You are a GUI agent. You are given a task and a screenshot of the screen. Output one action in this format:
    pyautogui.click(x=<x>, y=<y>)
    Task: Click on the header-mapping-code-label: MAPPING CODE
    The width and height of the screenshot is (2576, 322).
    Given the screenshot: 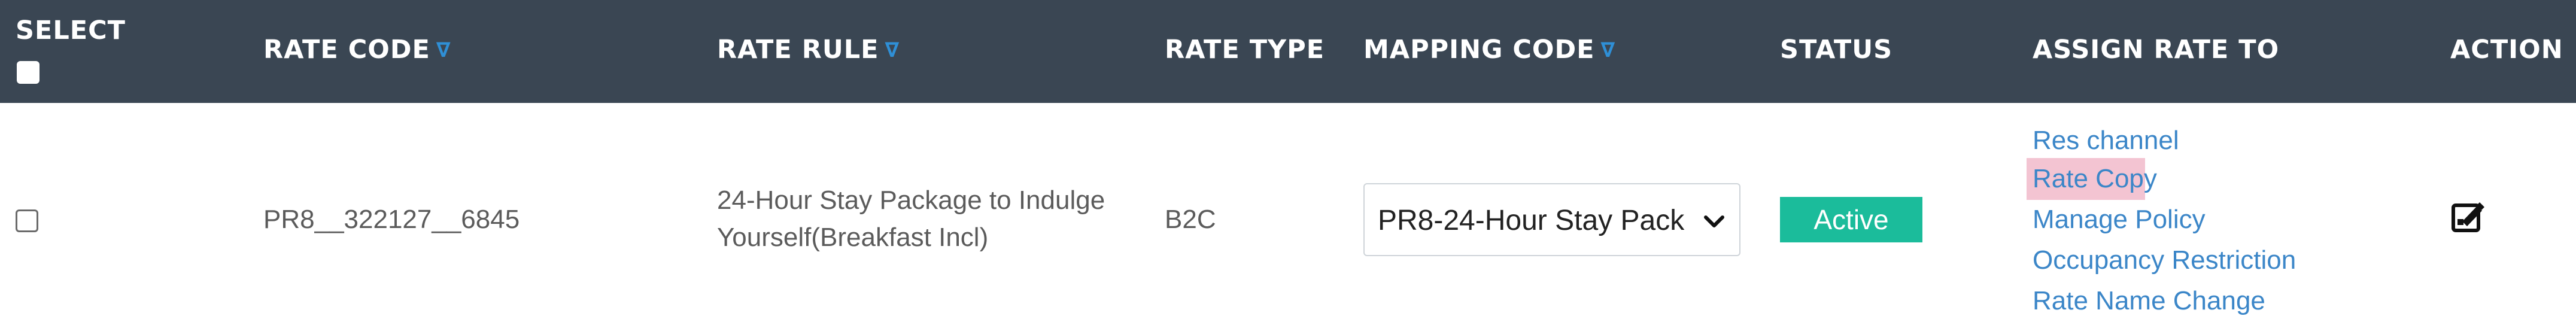 What is the action you would take?
    pyautogui.click(x=1479, y=50)
    